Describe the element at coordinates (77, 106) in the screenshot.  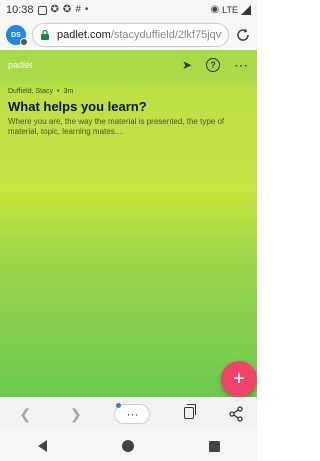
I see `post-title: What helps you learn?` at that location.